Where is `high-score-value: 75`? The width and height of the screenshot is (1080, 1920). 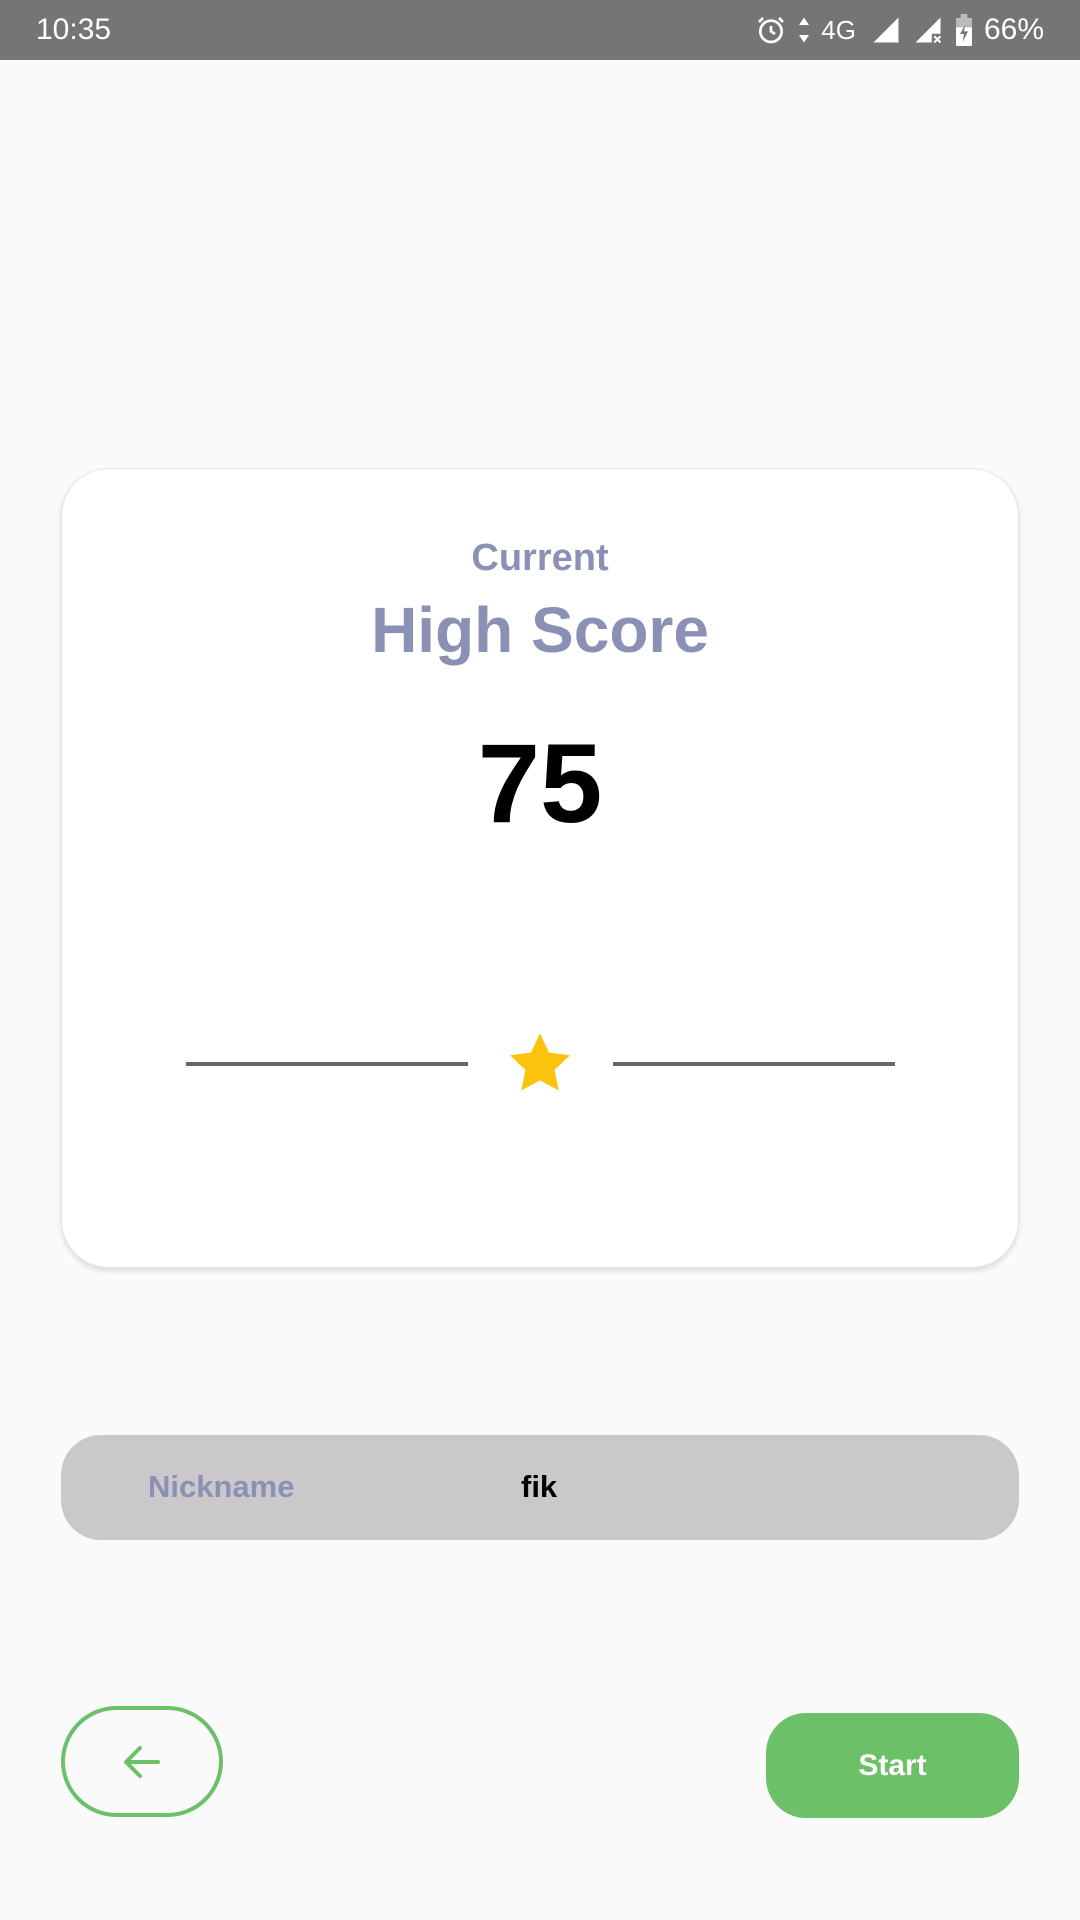 high-score-value: 75 is located at coordinates (540, 783).